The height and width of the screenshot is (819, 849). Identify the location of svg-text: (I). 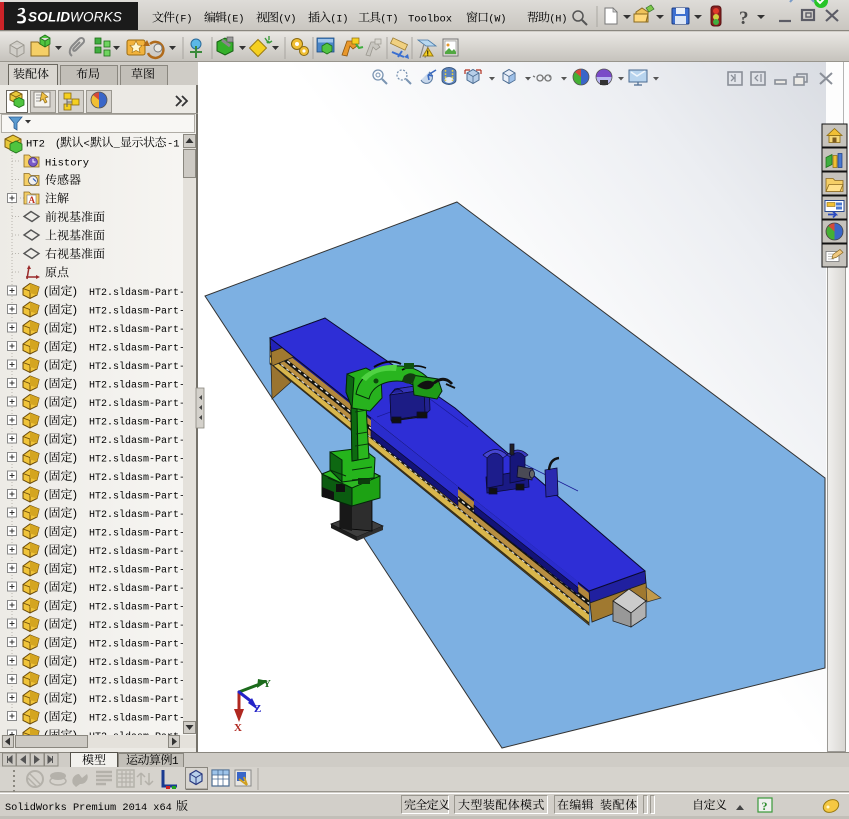
(339, 20).